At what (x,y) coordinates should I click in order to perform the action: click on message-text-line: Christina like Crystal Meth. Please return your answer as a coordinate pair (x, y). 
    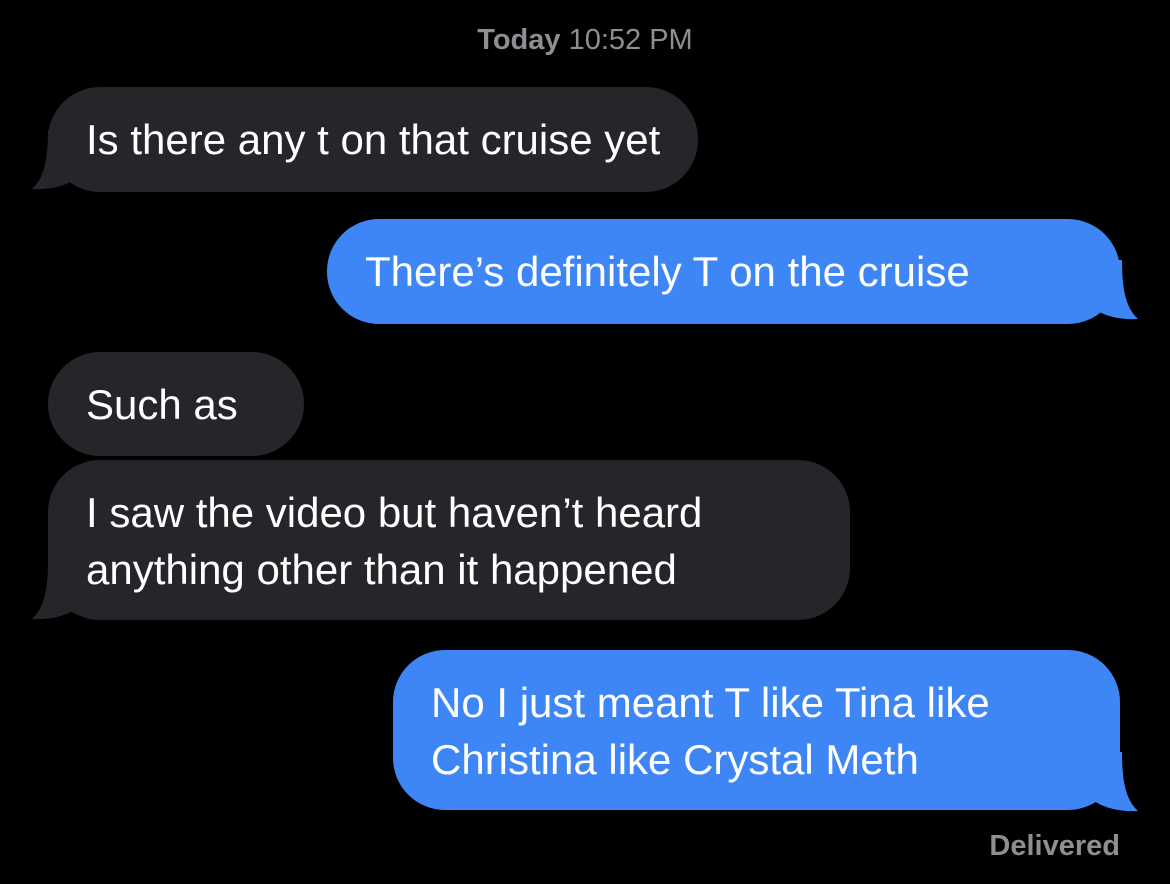
    Looking at the image, I should click on (675, 759).